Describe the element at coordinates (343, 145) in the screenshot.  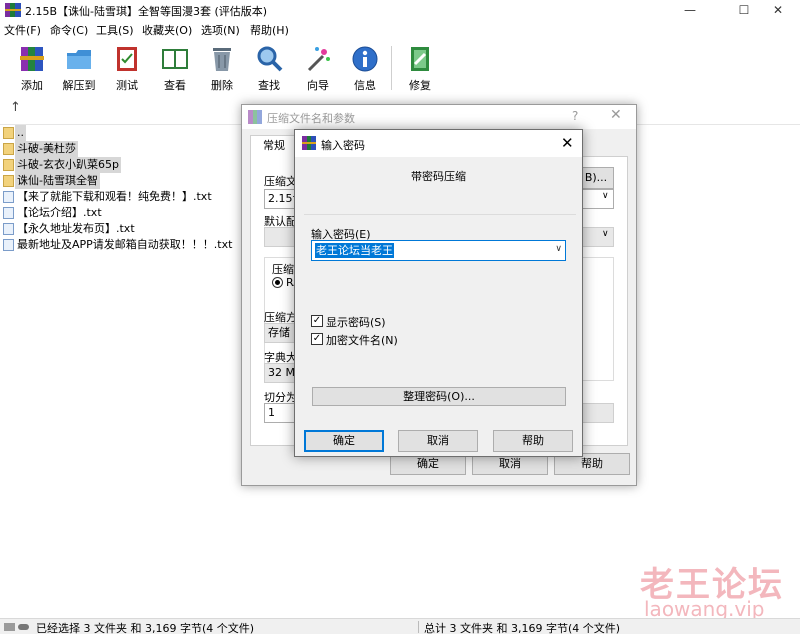
I see `dialog-title: 输入密码` at that location.